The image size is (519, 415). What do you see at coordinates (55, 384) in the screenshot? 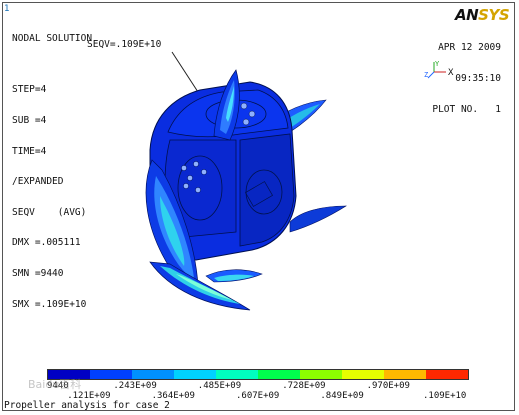
I see `watermark-text: Baidu百科` at bounding box center [55, 384].